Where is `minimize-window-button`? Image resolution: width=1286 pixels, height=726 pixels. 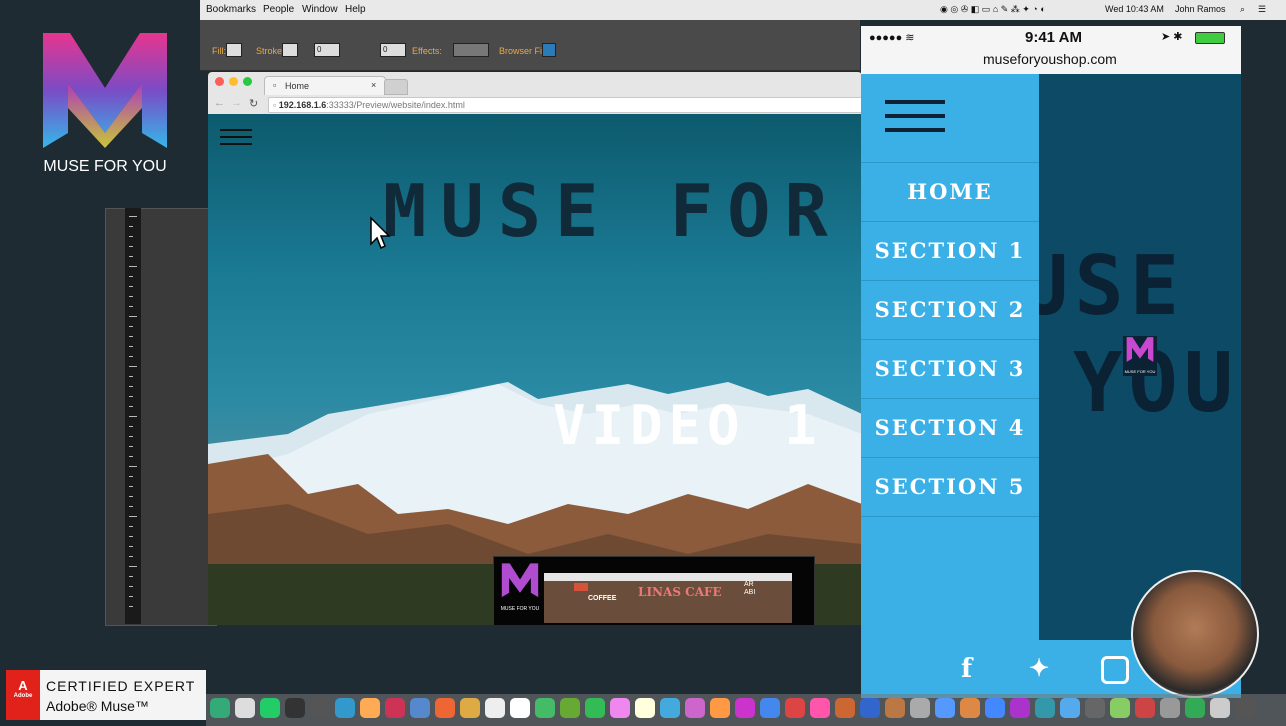
minimize-window-button is located at coordinates (233, 81).